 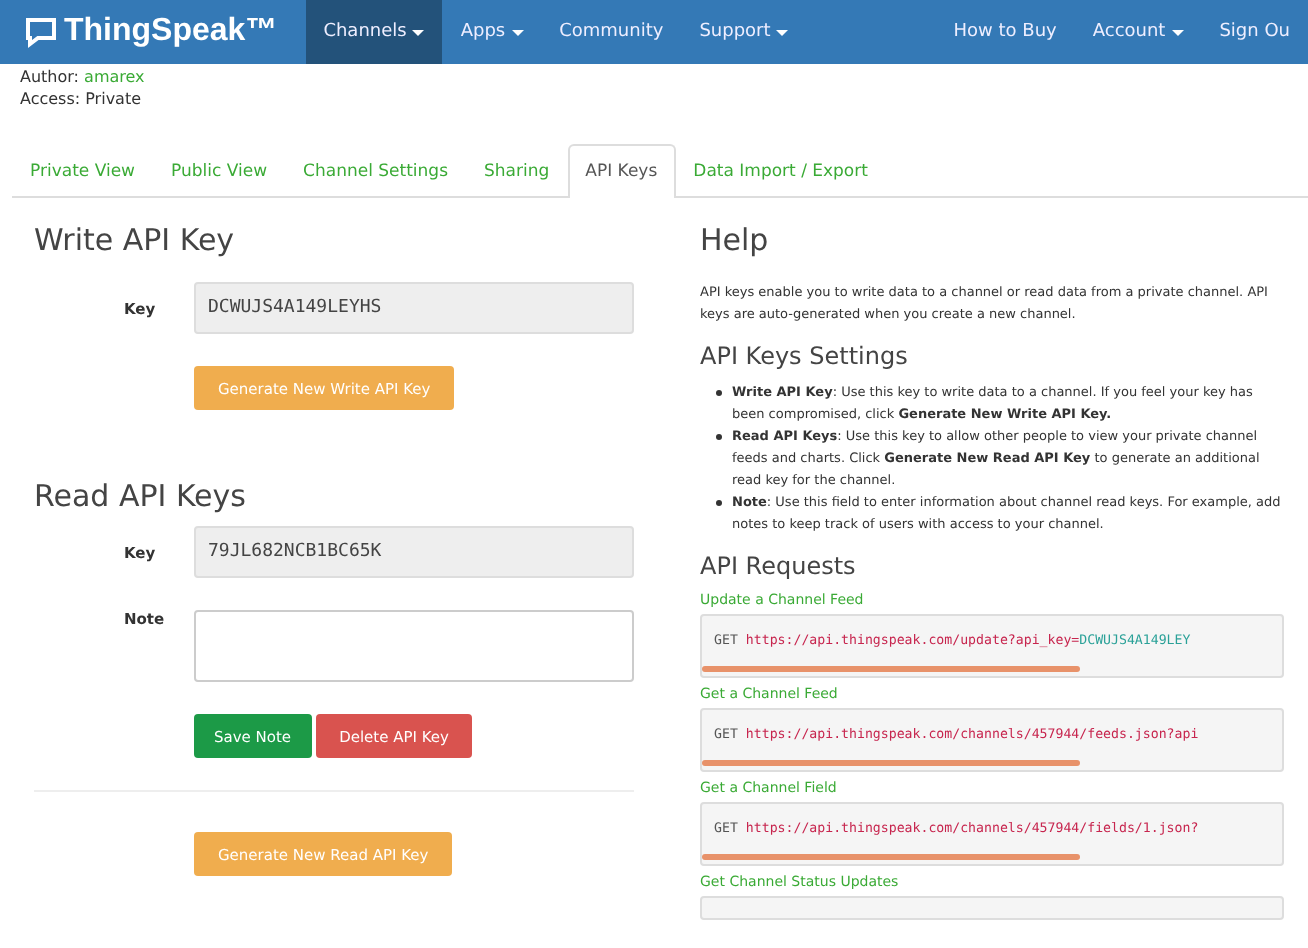 What do you see at coordinates (492, 32) in the screenshot?
I see `nav-menu-item: Apps` at bounding box center [492, 32].